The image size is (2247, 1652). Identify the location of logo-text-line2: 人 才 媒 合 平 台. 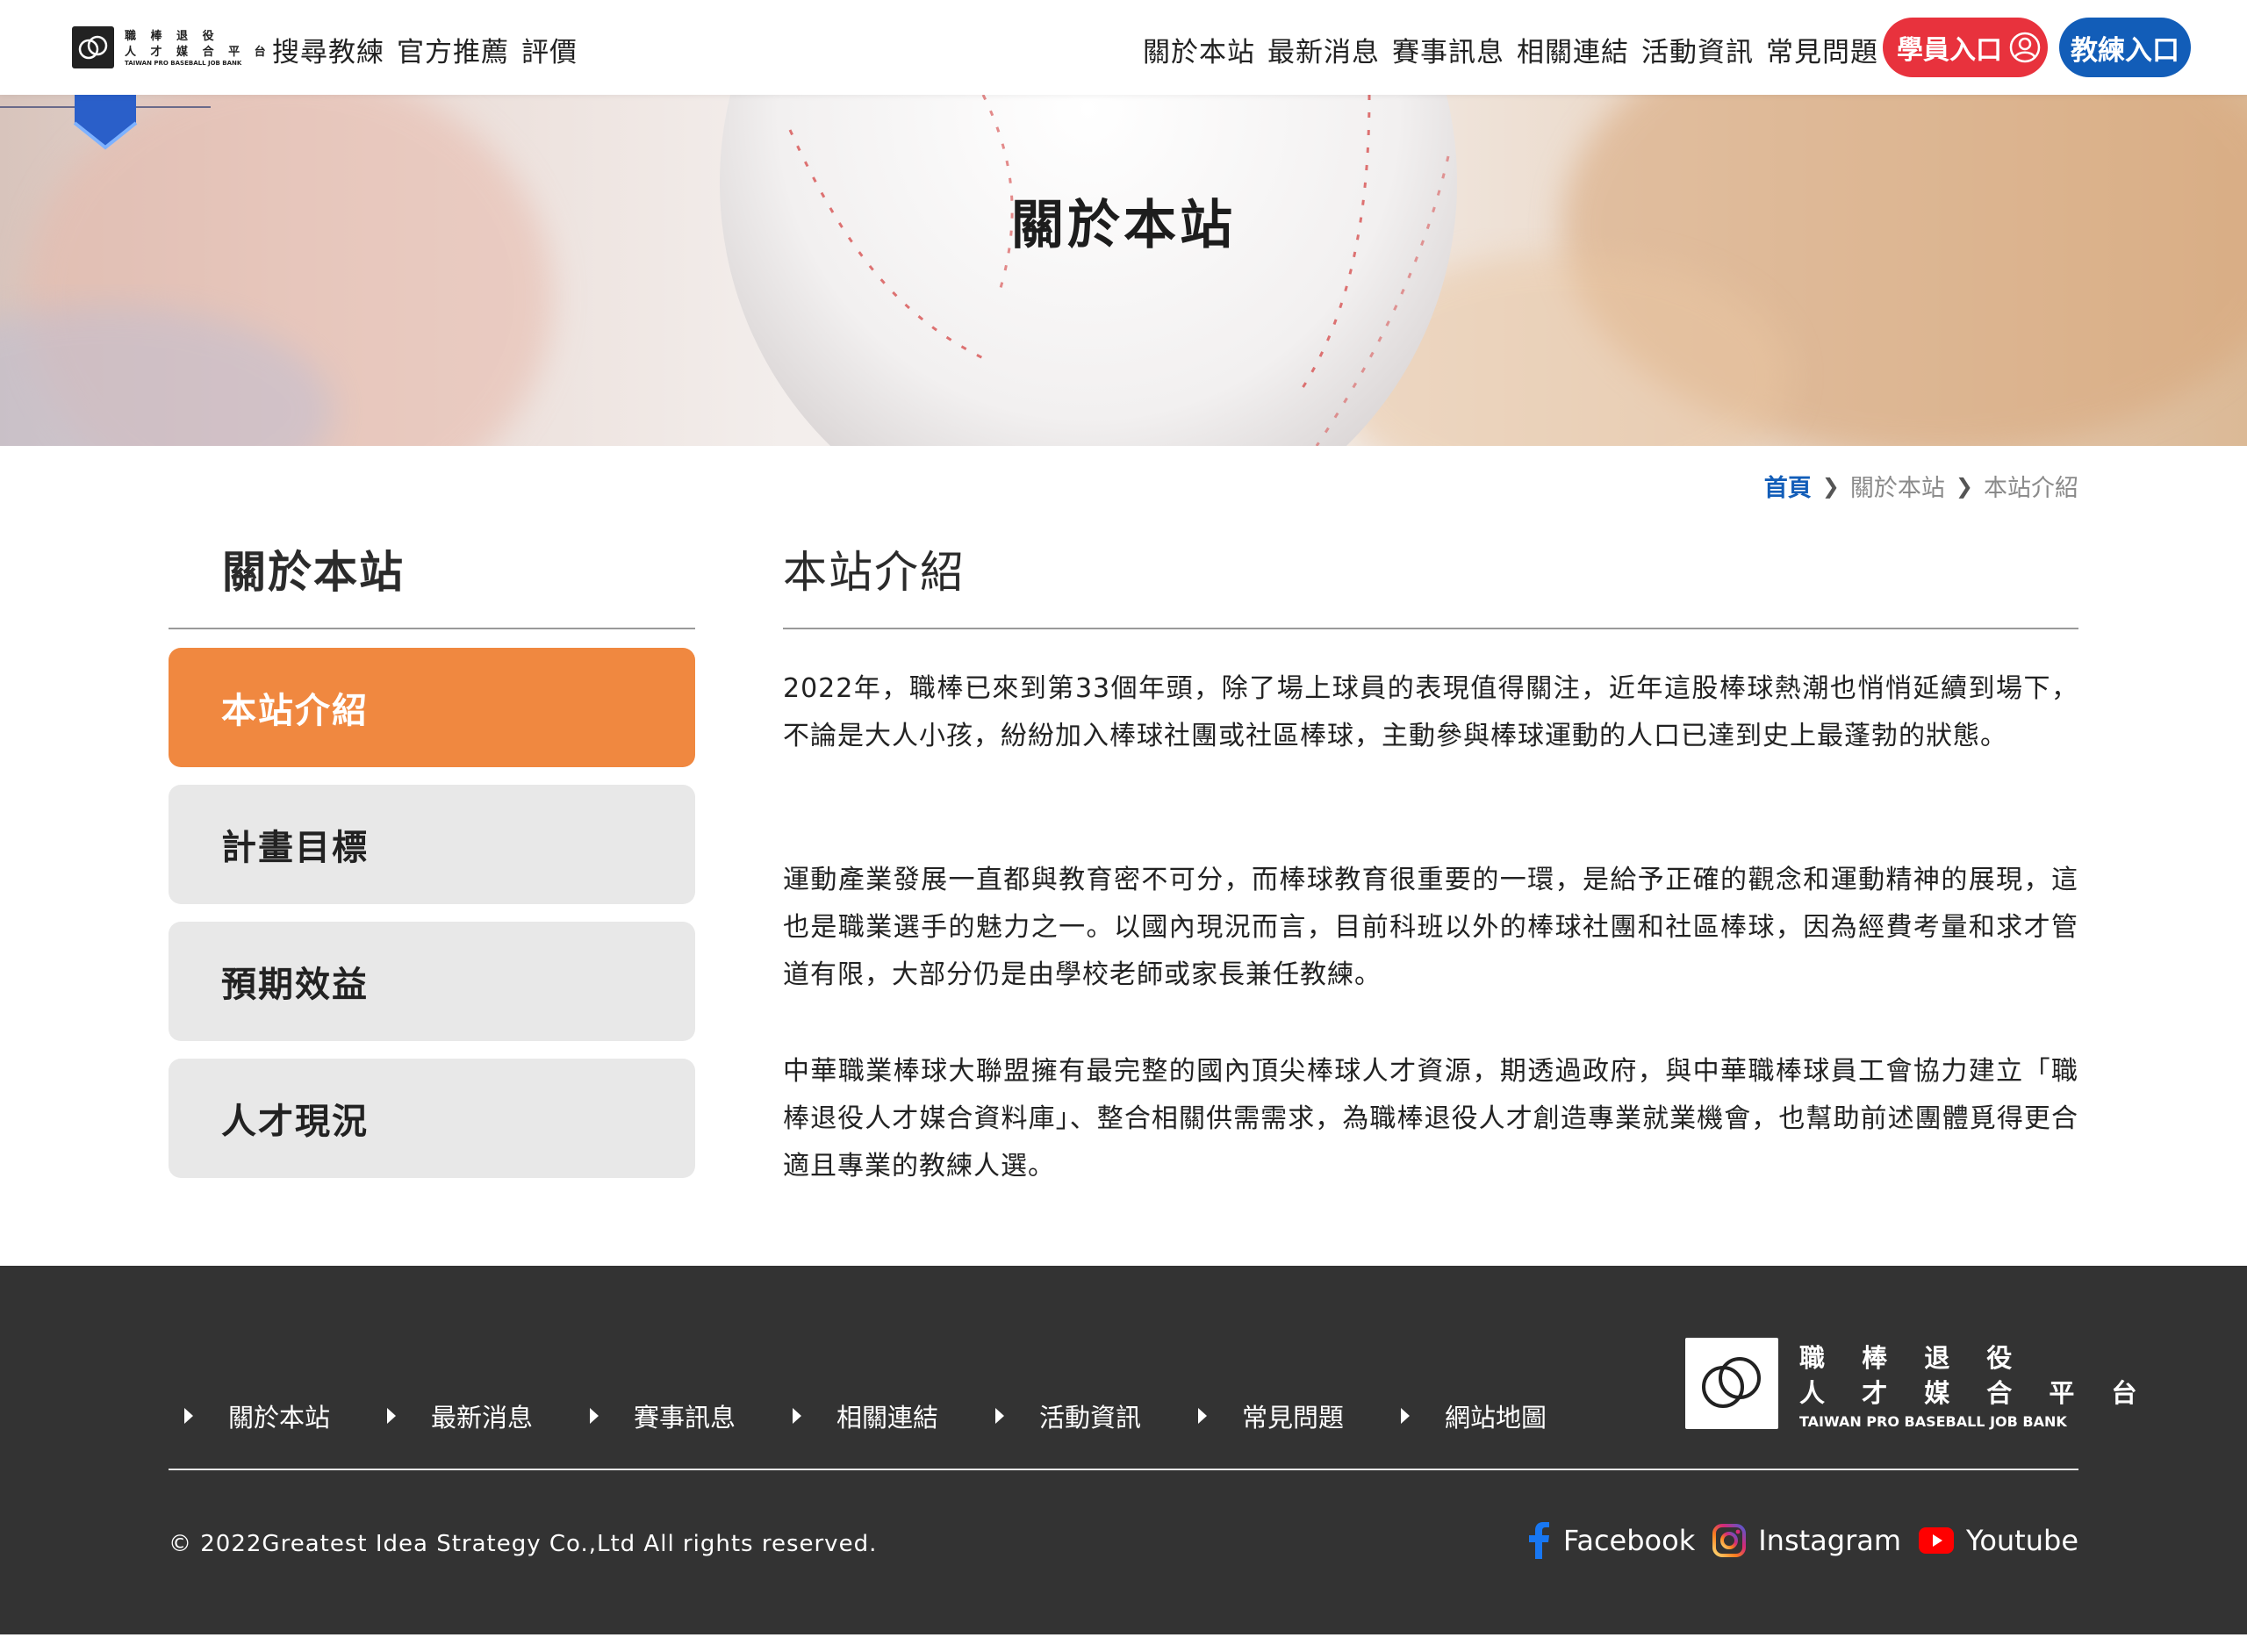
(198, 52).